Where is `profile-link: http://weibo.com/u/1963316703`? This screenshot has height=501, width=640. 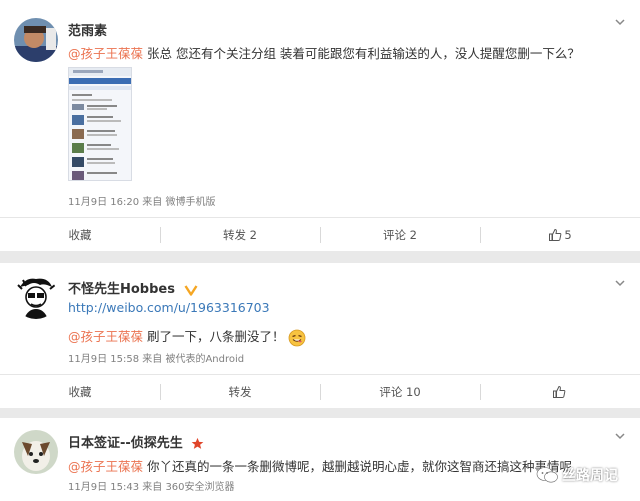
profile-link: http://weibo.com/u/1963316703 is located at coordinates (169, 307).